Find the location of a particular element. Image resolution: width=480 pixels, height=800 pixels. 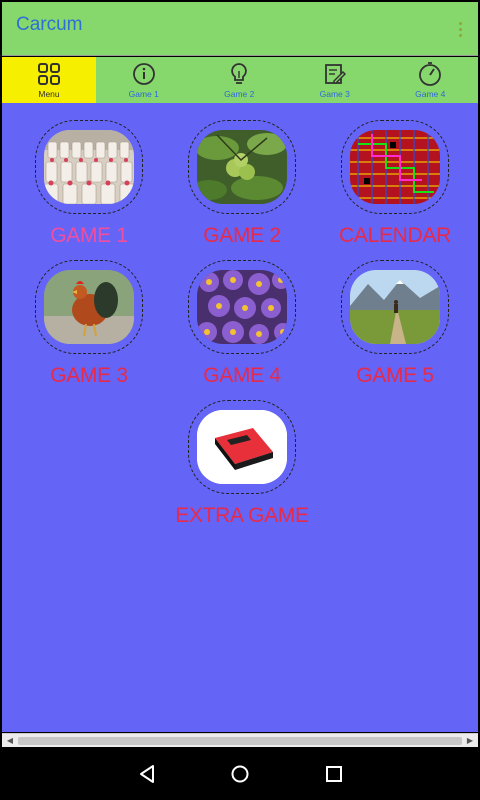

tile-label: EXTRA GAME is located at coordinates (242, 515).